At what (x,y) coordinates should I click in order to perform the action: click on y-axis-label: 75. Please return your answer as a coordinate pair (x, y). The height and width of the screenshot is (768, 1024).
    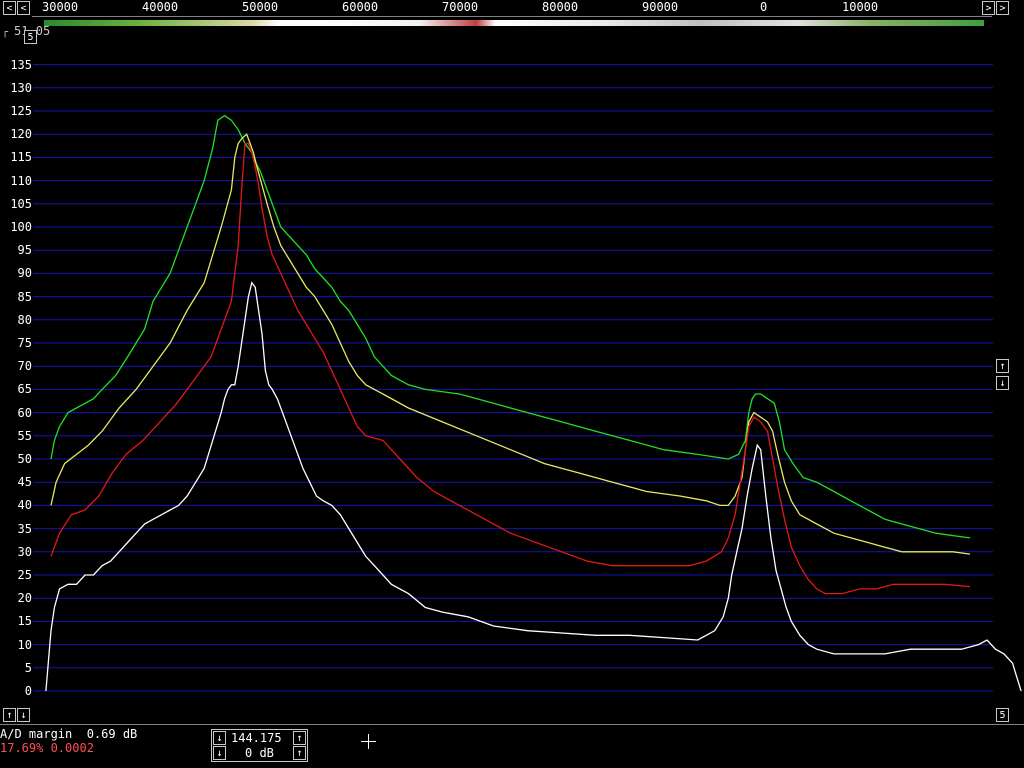
    Looking at the image, I should click on (24, 343).